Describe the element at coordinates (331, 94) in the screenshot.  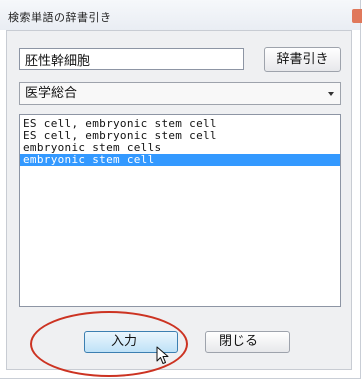
I see `chevron-down-icon` at that location.